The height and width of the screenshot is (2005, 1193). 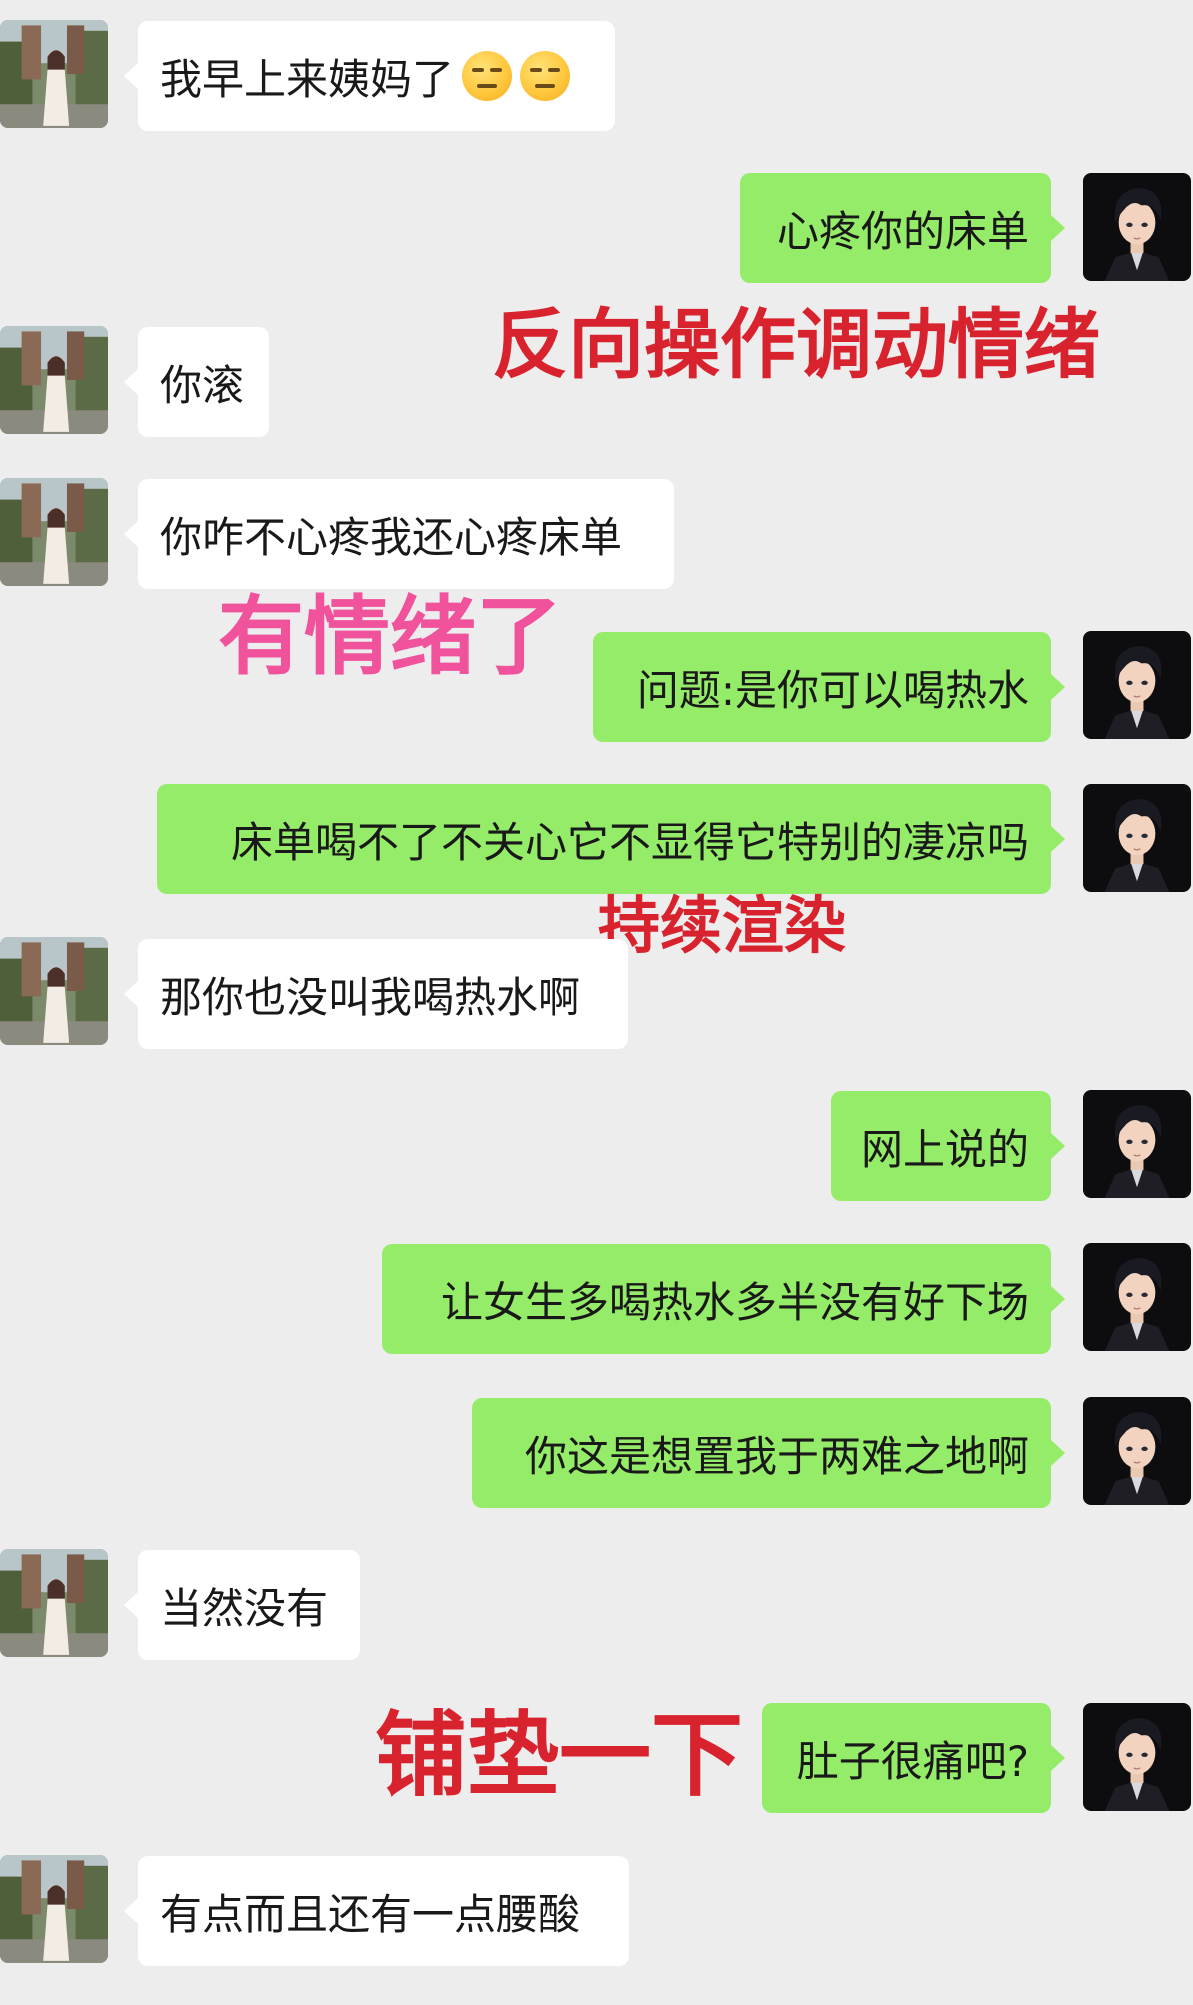 What do you see at coordinates (902, 231) in the screenshot?
I see `message-text: 心疼你的床单` at bounding box center [902, 231].